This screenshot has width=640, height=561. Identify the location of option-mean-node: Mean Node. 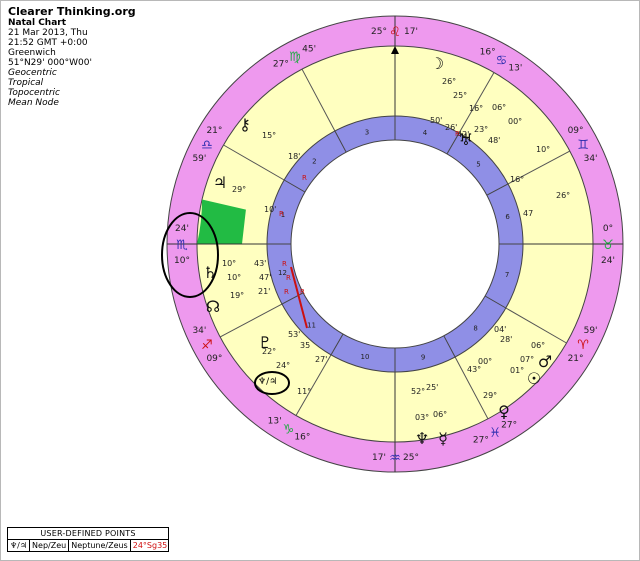
(33, 103).